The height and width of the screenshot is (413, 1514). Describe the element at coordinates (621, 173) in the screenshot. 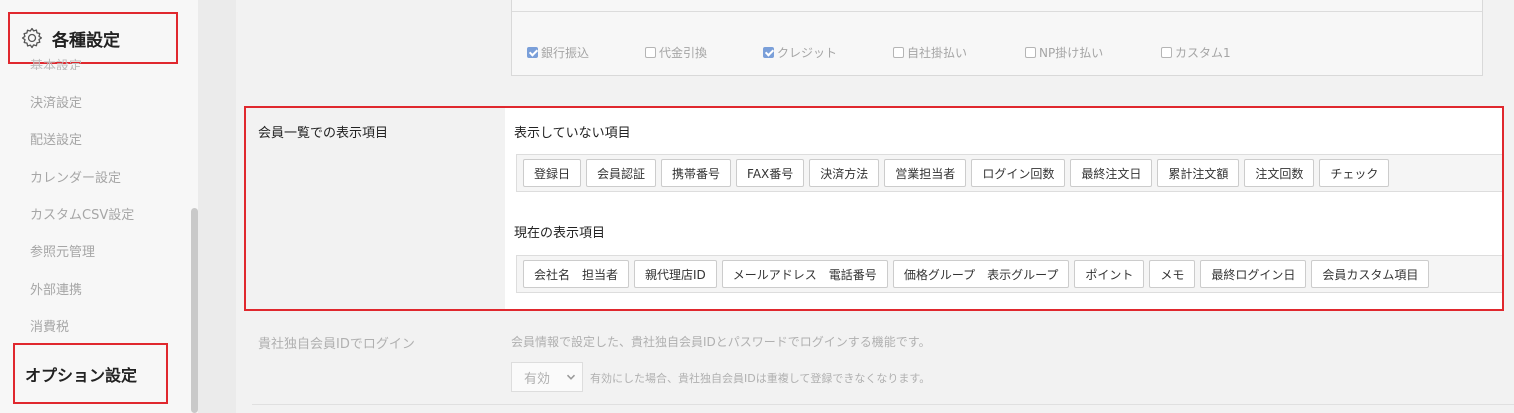

I see `hidden-item-tag: 会員認証` at that location.